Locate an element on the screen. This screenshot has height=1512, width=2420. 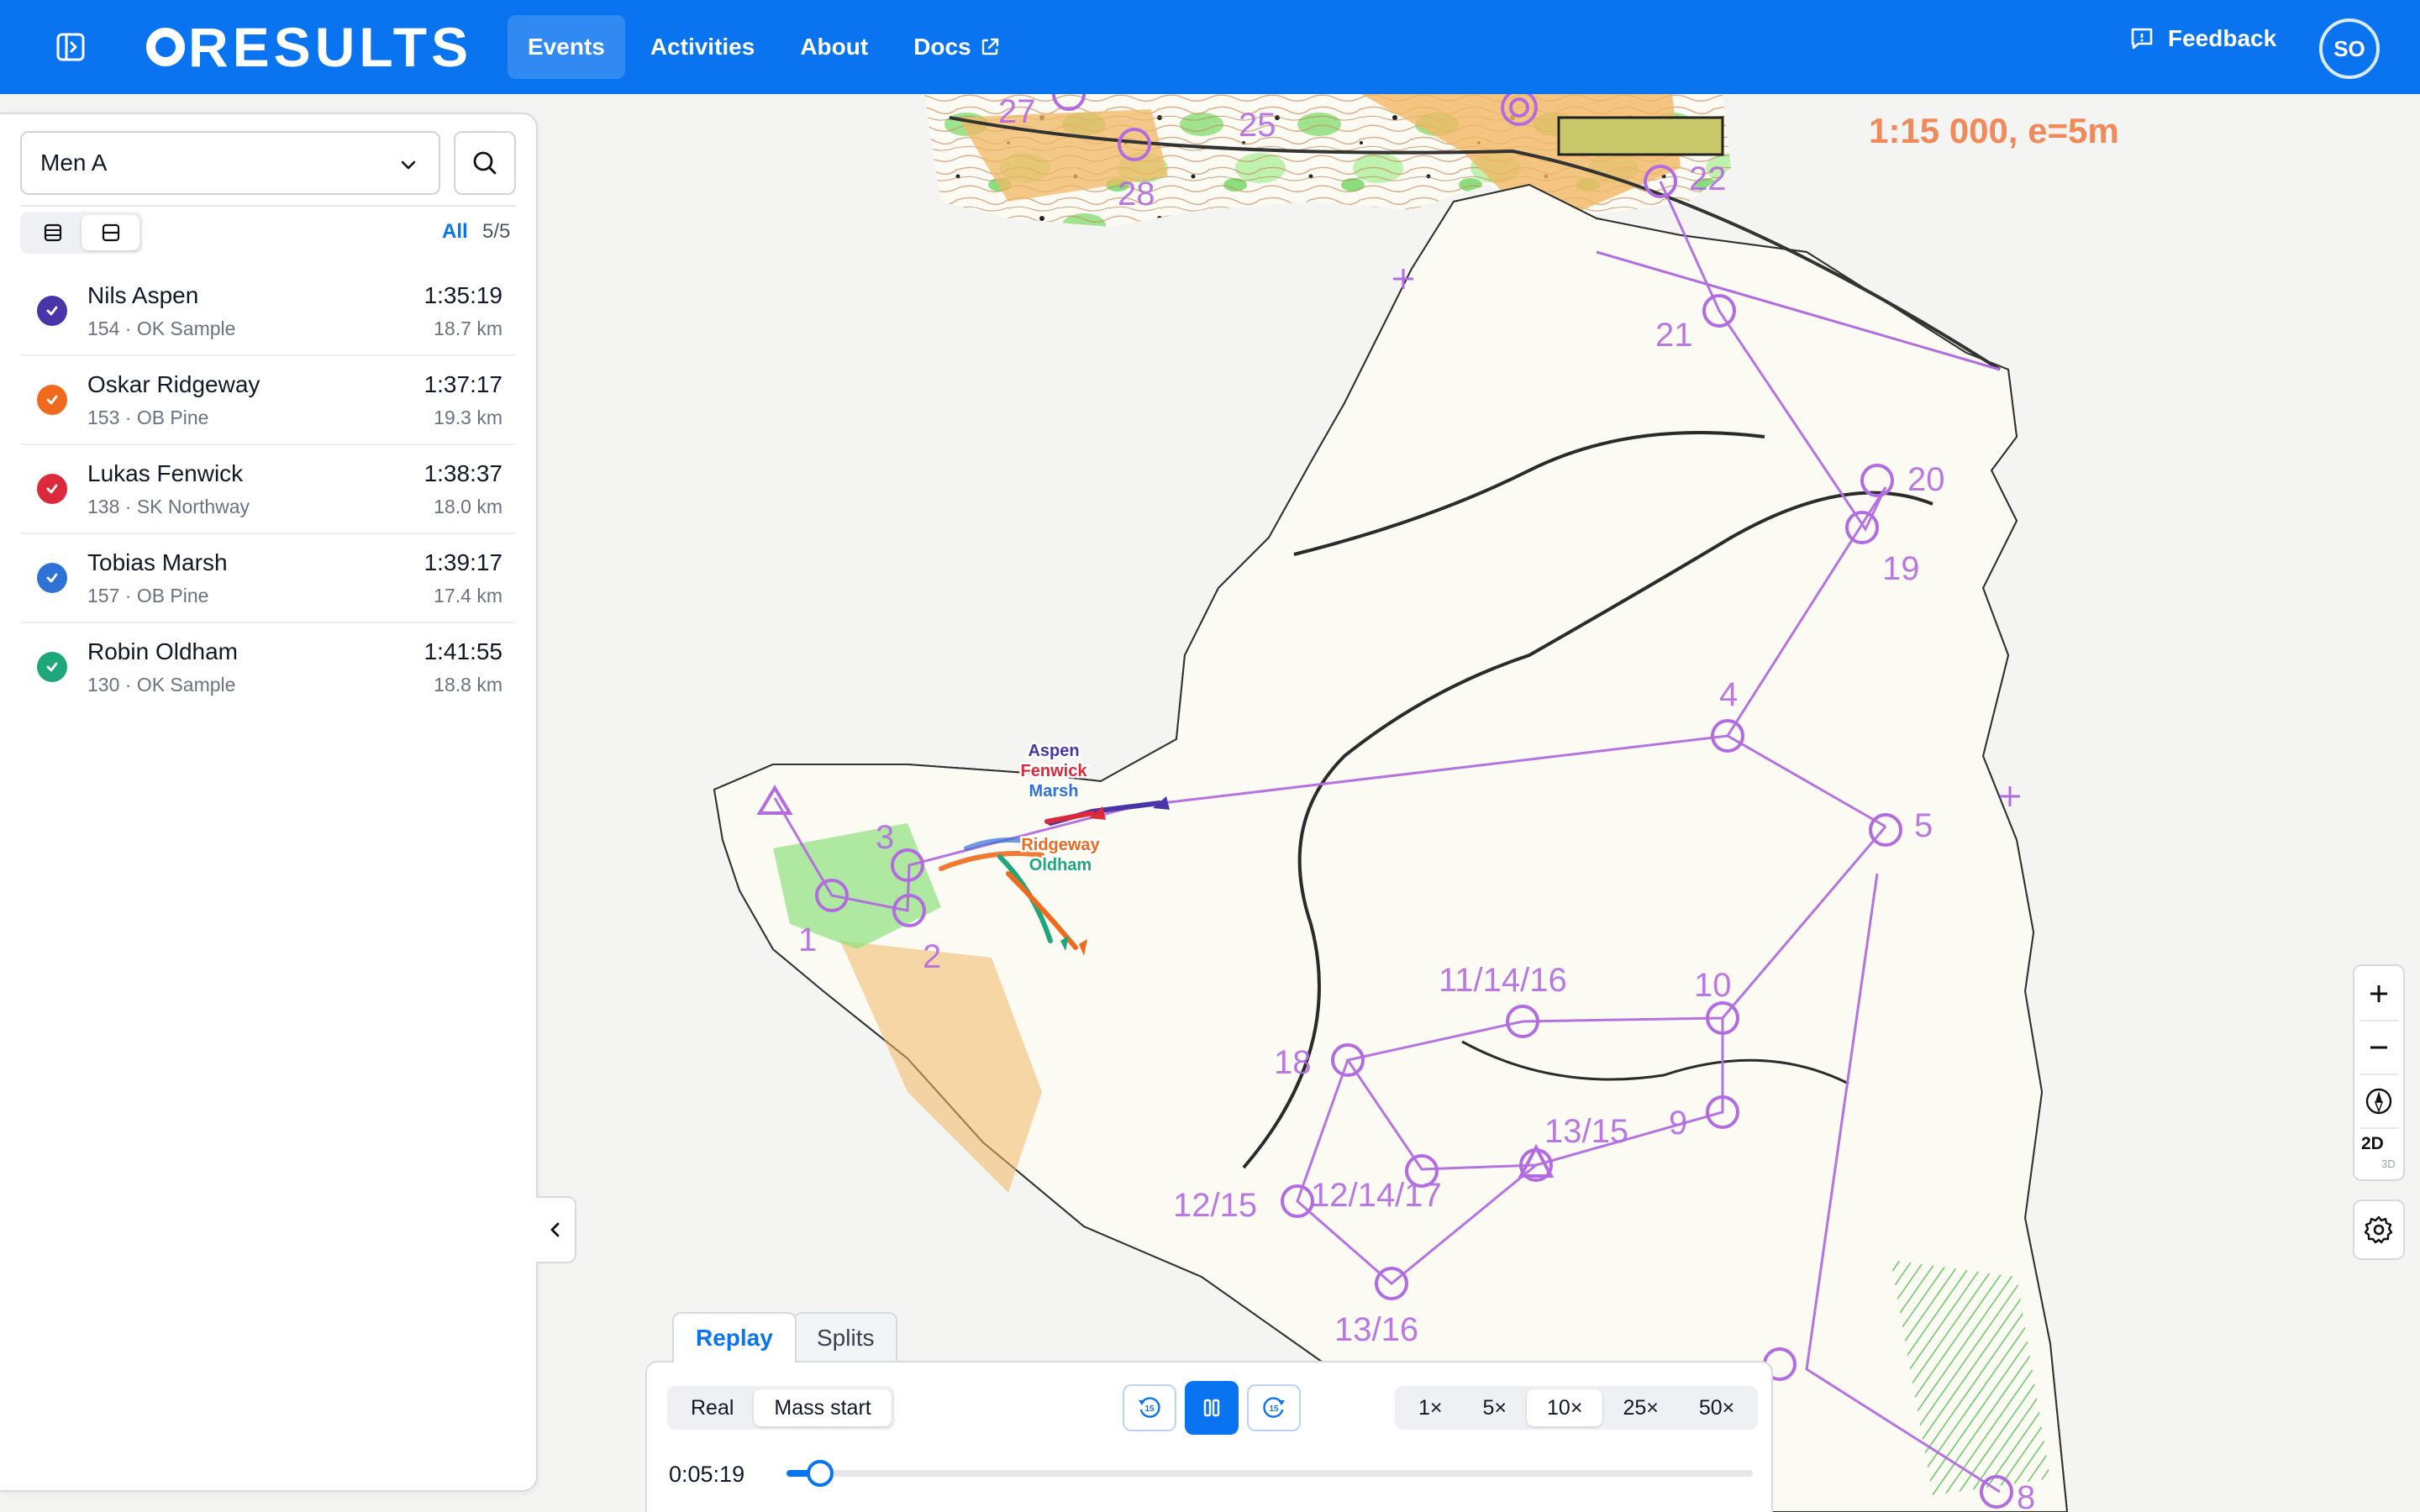
play-pause-button is located at coordinates (1212, 1408).